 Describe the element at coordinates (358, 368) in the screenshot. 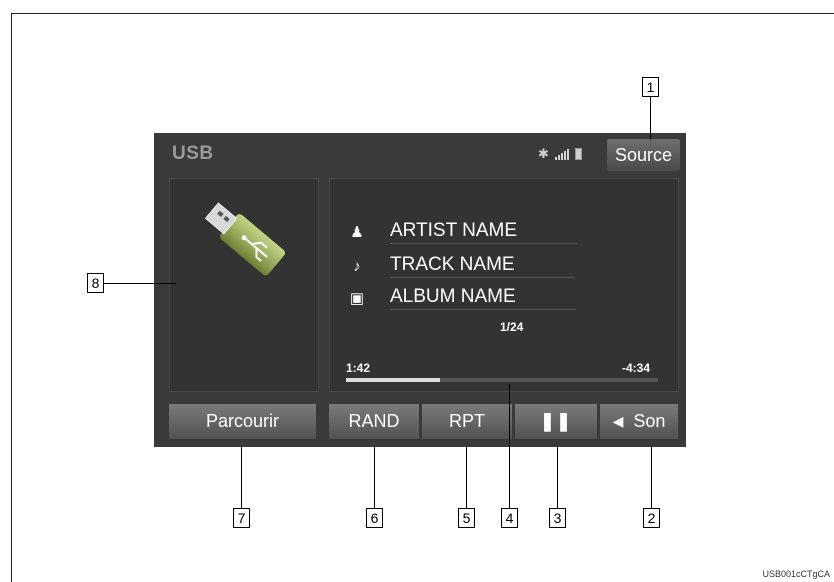

I see `elapsed-time: 1:42` at that location.